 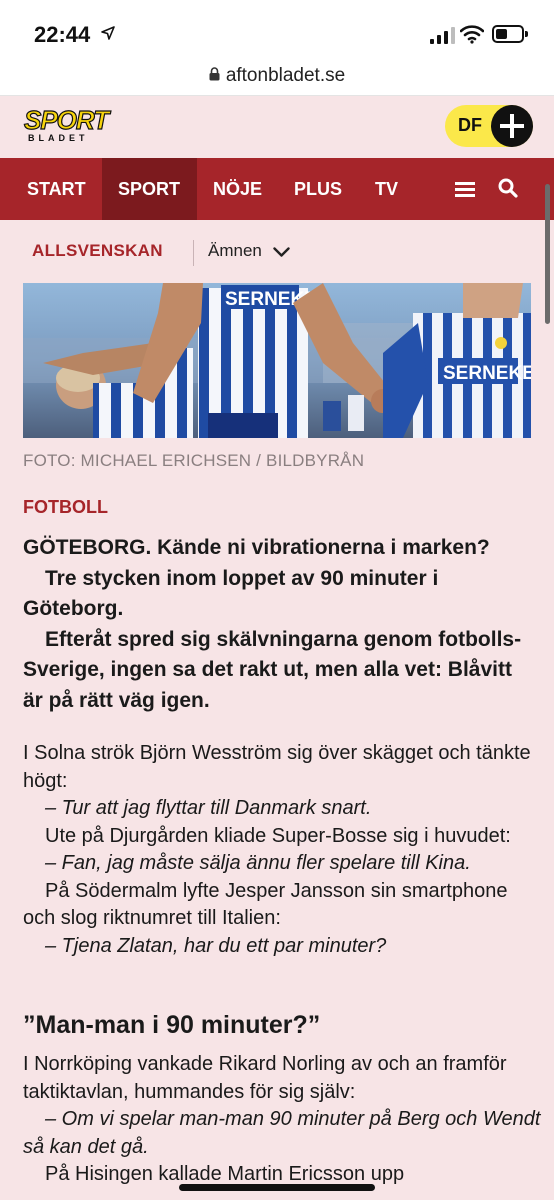 I want to click on main-nav: START SPORT NÖJE PLUS TV, so click(x=277, y=189).